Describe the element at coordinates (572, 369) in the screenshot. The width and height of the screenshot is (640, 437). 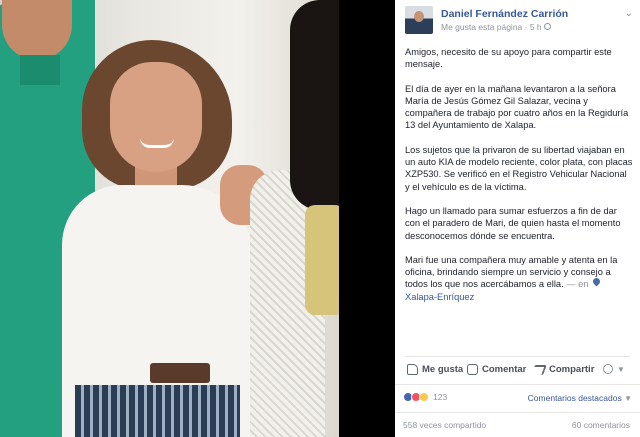
I see `share-label: Compartir` at that location.